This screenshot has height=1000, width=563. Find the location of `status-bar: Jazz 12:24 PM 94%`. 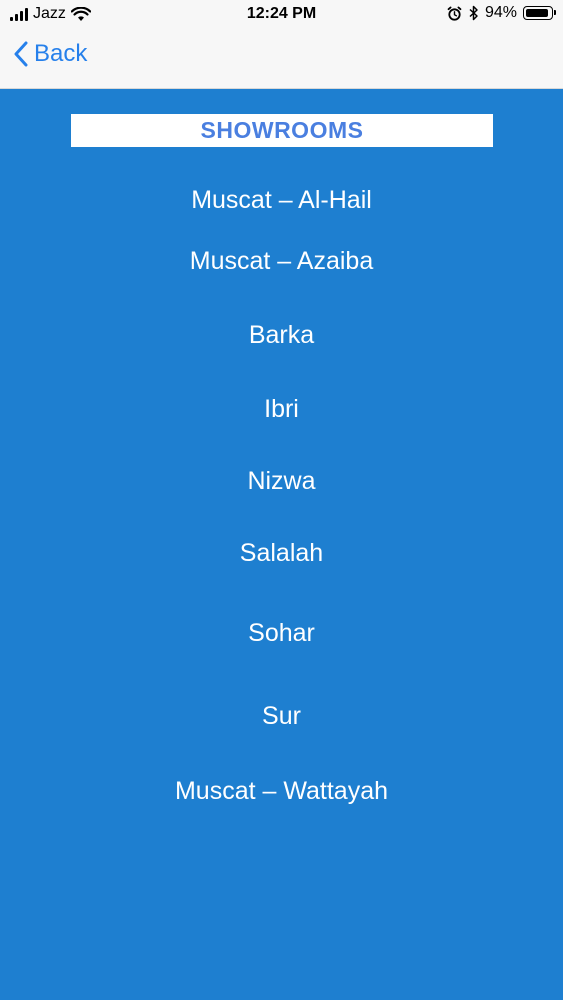

status-bar: Jazz 12:24 PM 94% is located at coordinates (281, 15).